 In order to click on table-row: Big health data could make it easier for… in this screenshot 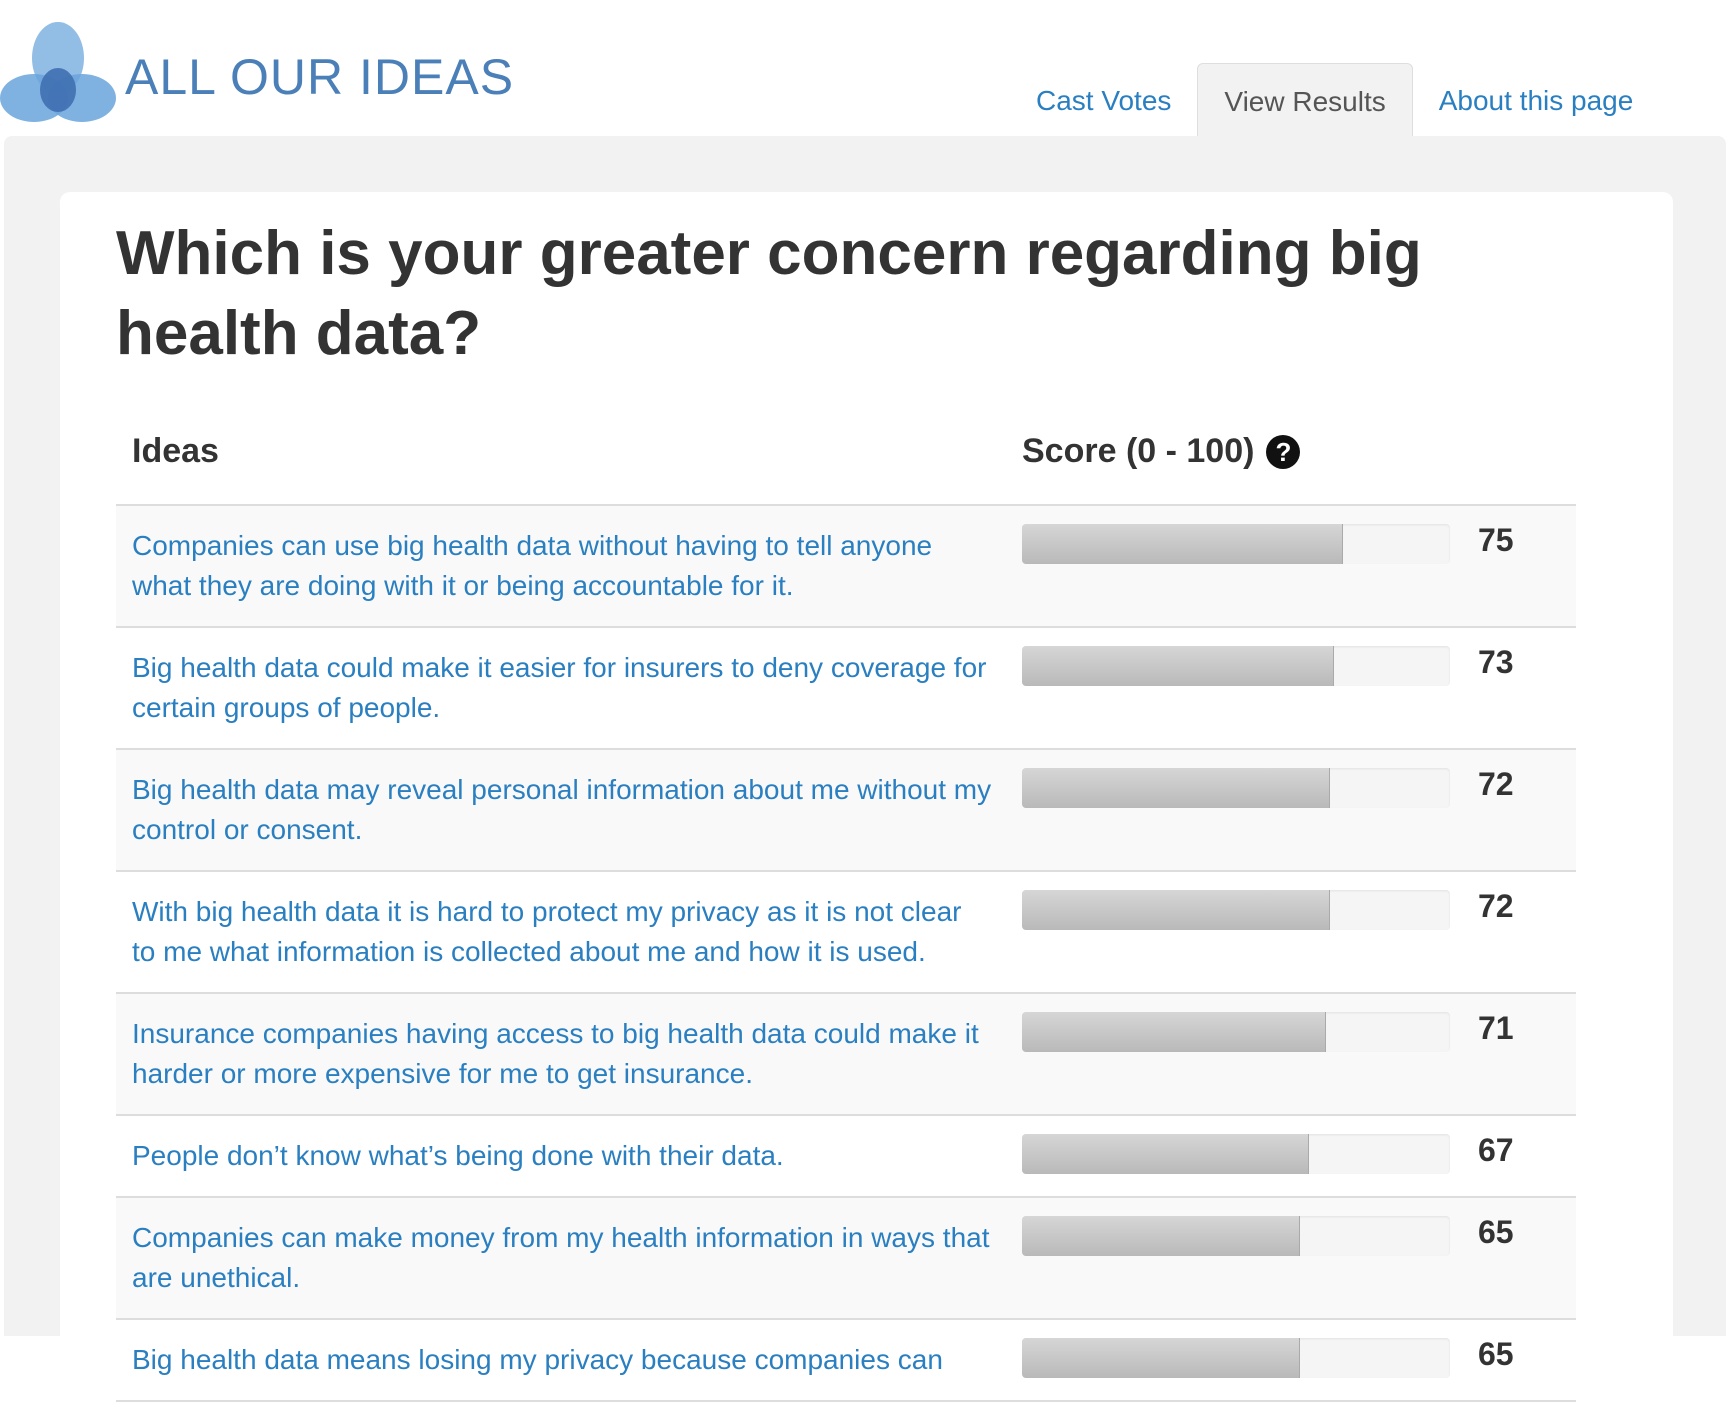, I will do `click(846, 689)`.